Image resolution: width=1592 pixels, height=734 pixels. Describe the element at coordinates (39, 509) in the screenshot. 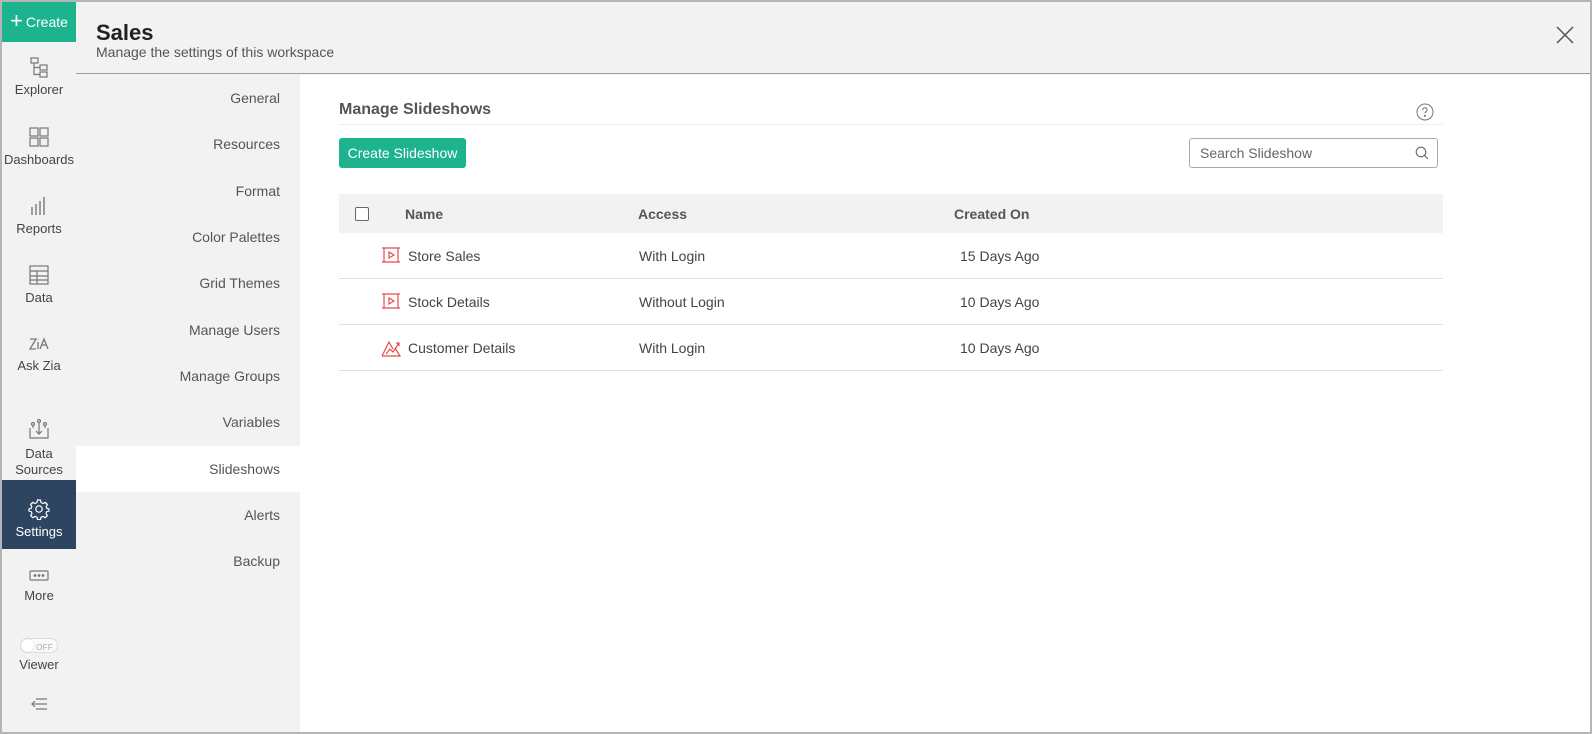

I see `gear-icon` at that location.